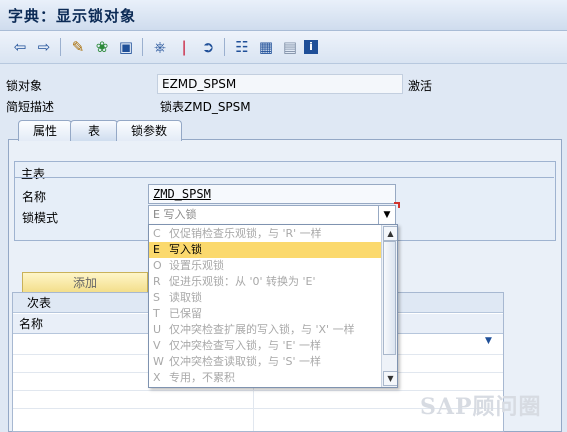 Image resolution: width=567 pixels, height=432 pixels. Describe the element at coordinates (265, 282) in the screenshot. I see `dropdown-option: R 促进乐观锁：从 '0' 转换为 'E'` at that location.